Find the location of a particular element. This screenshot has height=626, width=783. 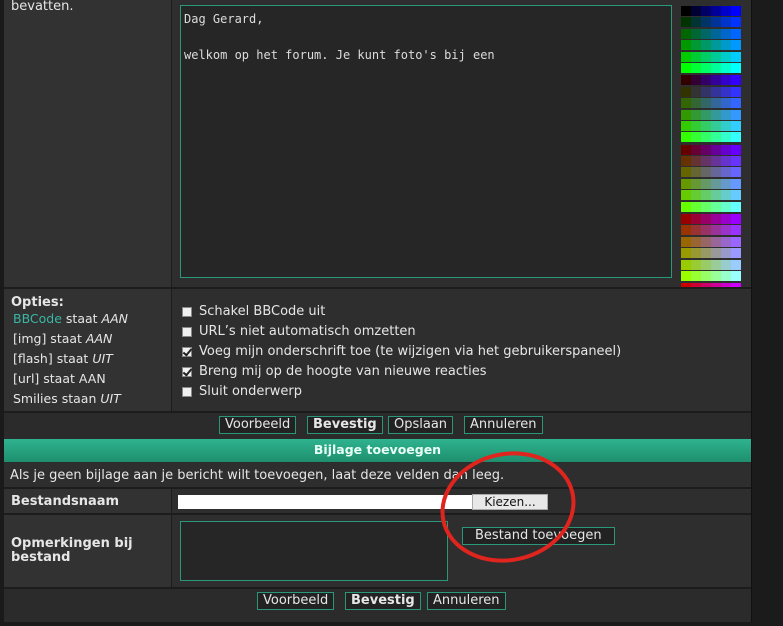

preview-button-bottom: Voorbeeld is located at coordinates (296, 601).